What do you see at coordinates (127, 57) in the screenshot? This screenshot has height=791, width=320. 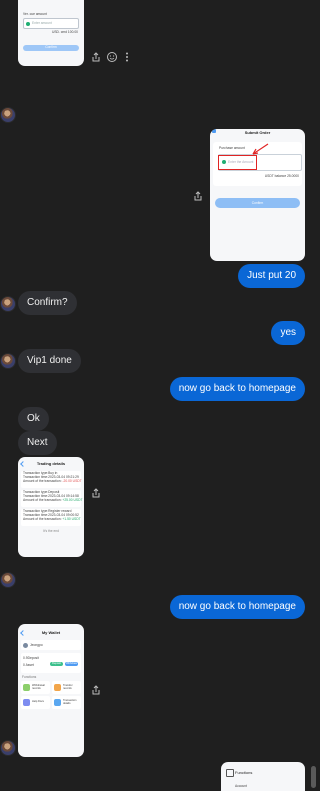 I see `more-vert-icon` at bounding box center [127, 57].